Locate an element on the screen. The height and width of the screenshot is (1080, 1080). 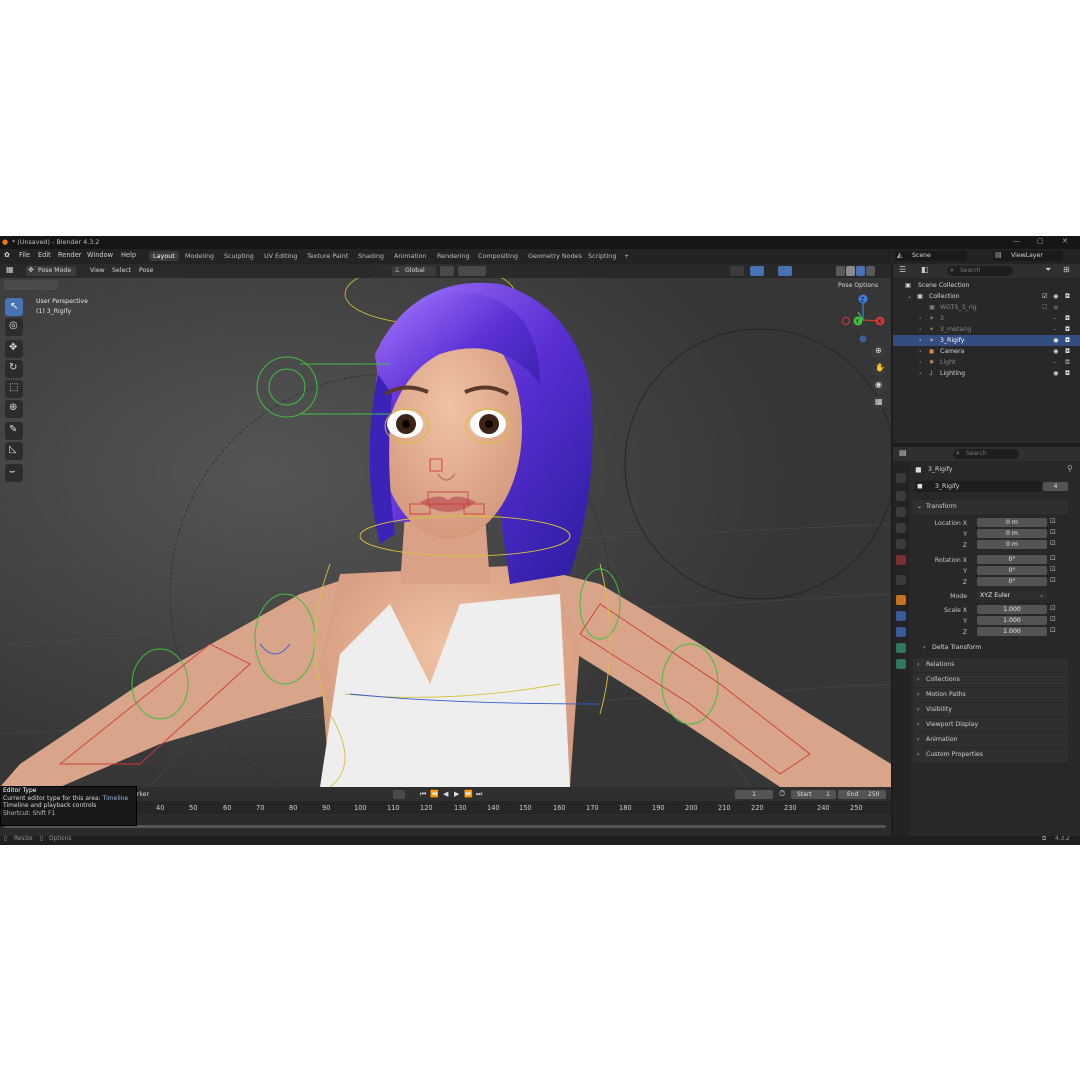
location-x-field: 0 m is located at coordinates (1012, 522).